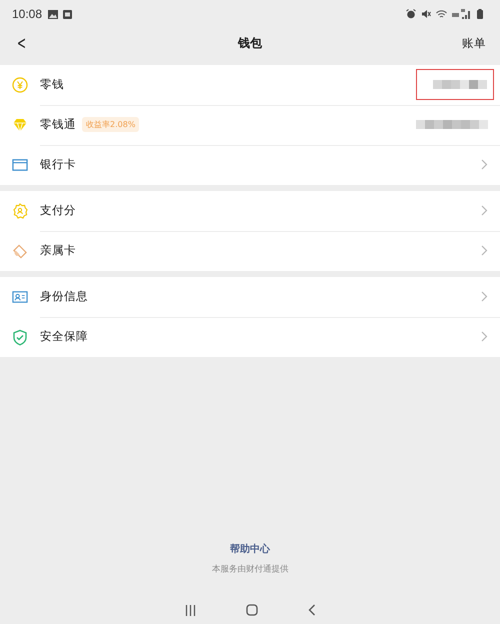 This screenshot has height=624, width=500. I want to click on app-notification-icon, so click(67, 14).